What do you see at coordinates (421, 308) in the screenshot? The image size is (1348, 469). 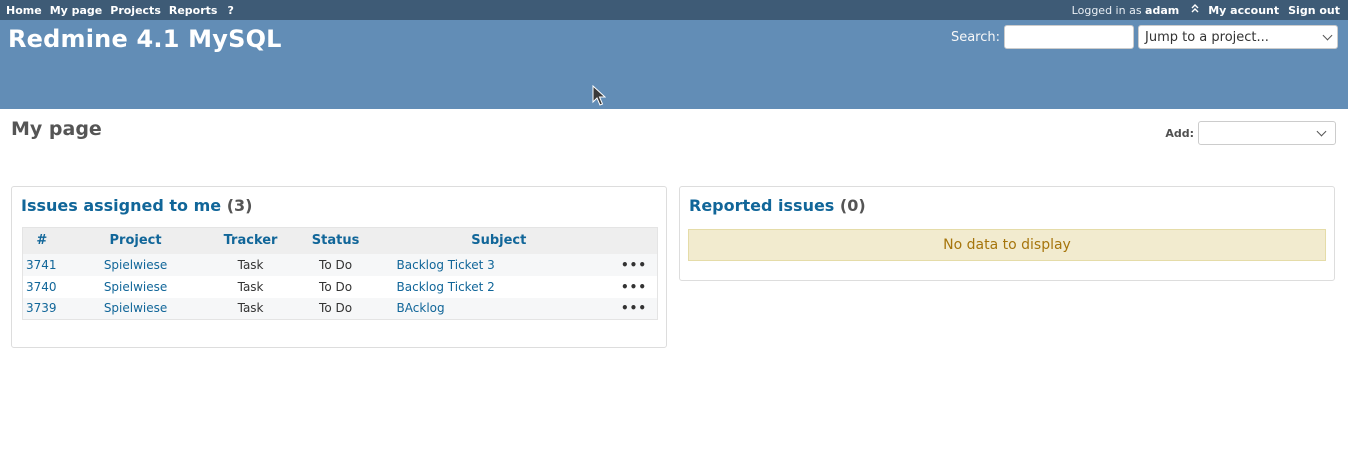 I see `issue-subject-link: BAcklog` at bounding box center [421, 308].